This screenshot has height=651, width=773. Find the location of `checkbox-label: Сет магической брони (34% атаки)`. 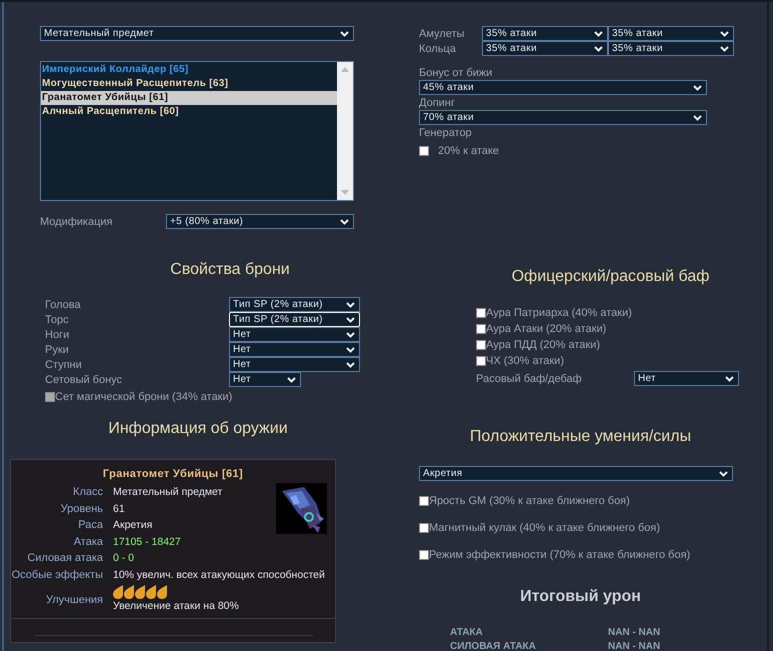

checkbox-label: Сет магической брони (34% атаки) is located at coordinates (143, 397).